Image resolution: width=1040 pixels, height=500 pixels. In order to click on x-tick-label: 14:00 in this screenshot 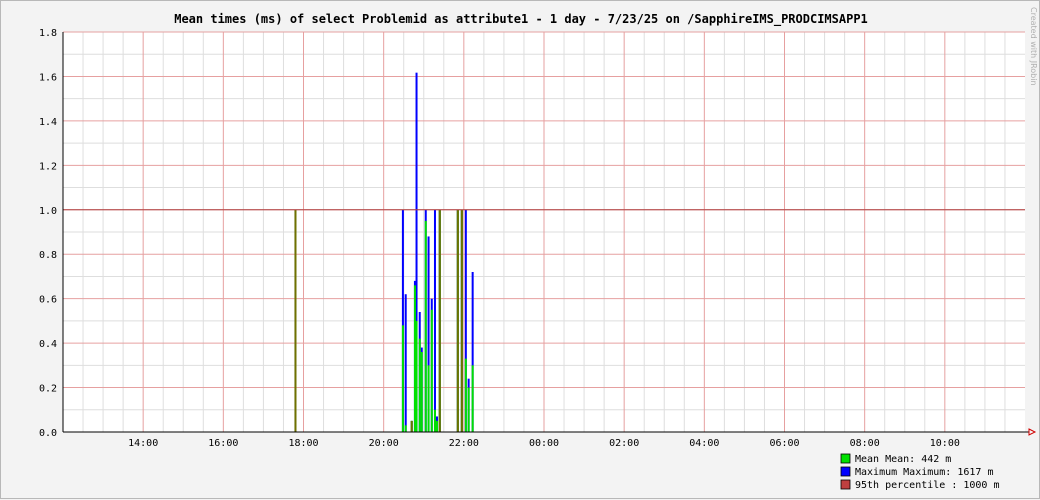, I will do `click(143, 443)`.